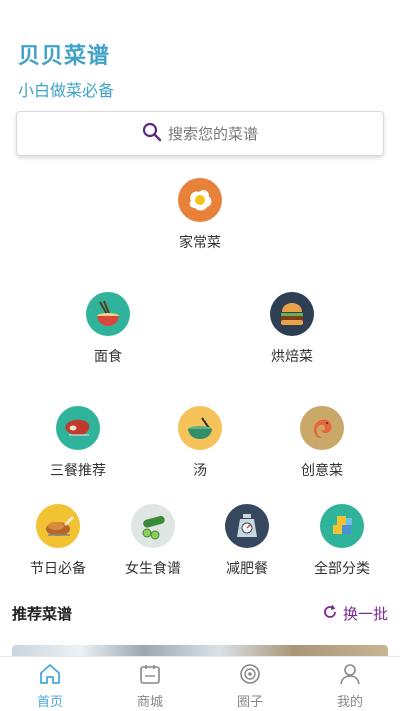 Image resolution: width=400 pixels, height=711 pixels. I want to click on calendar-icon, so click(150, 676).